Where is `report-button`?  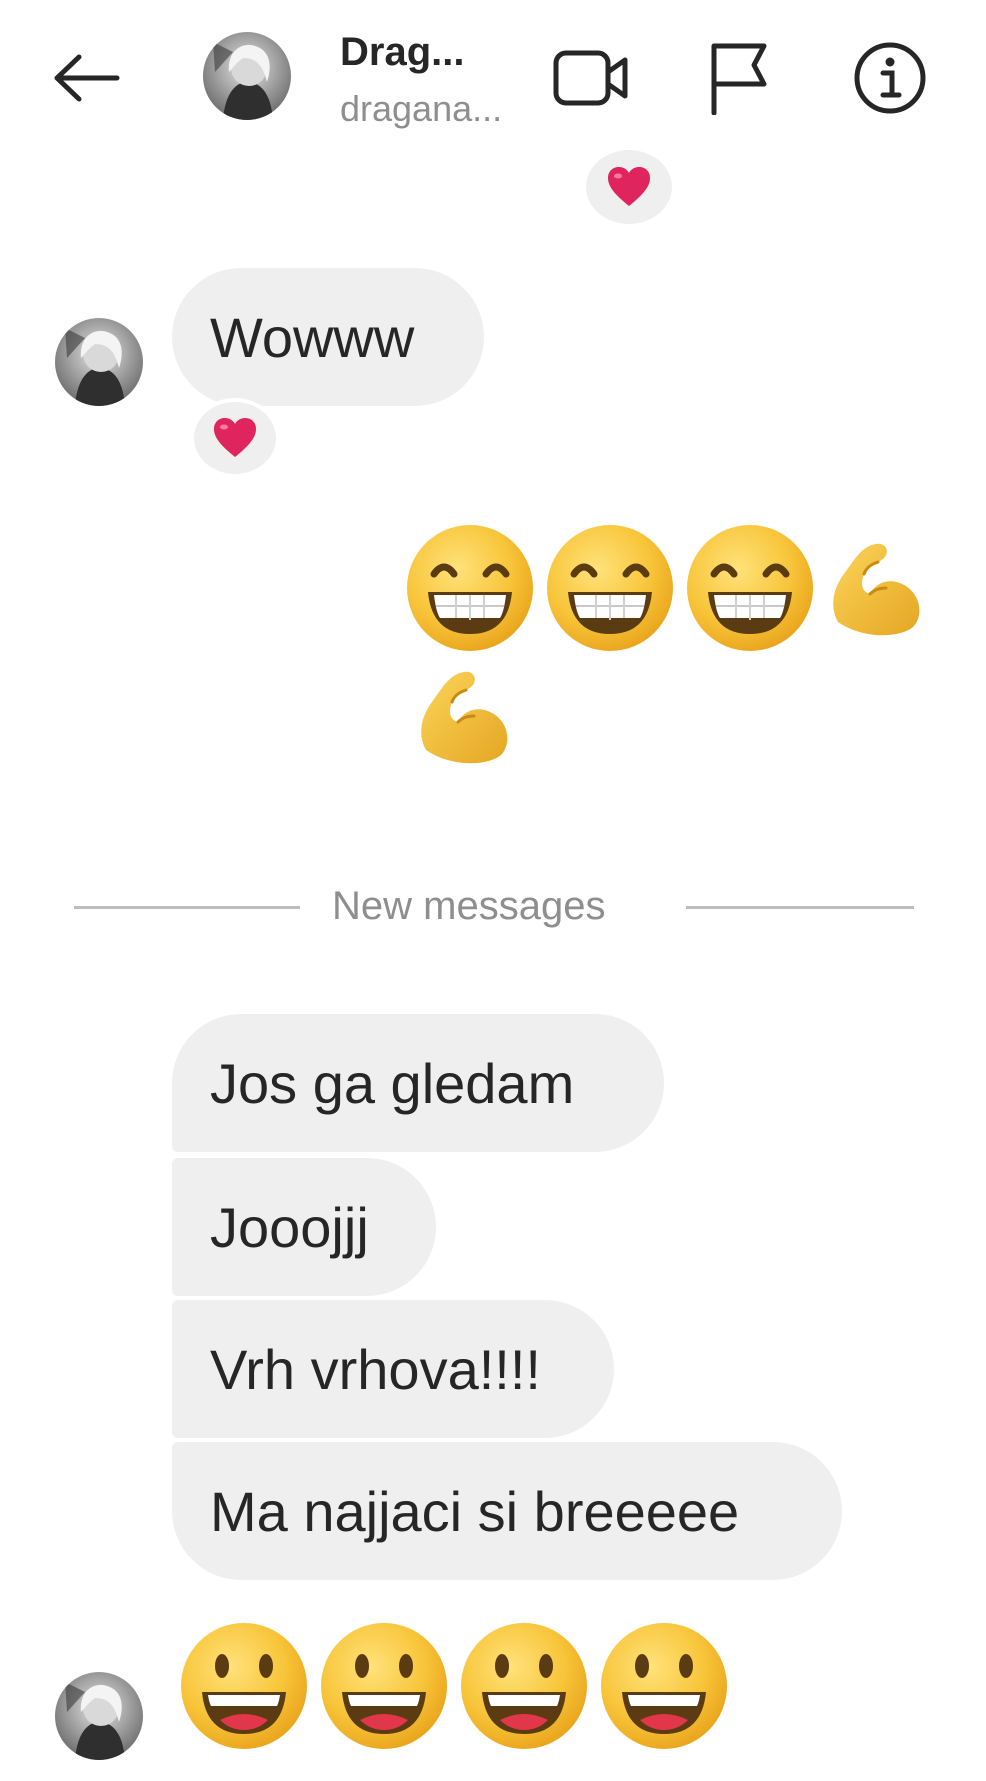
report-button is located at coordinates (739, 78).